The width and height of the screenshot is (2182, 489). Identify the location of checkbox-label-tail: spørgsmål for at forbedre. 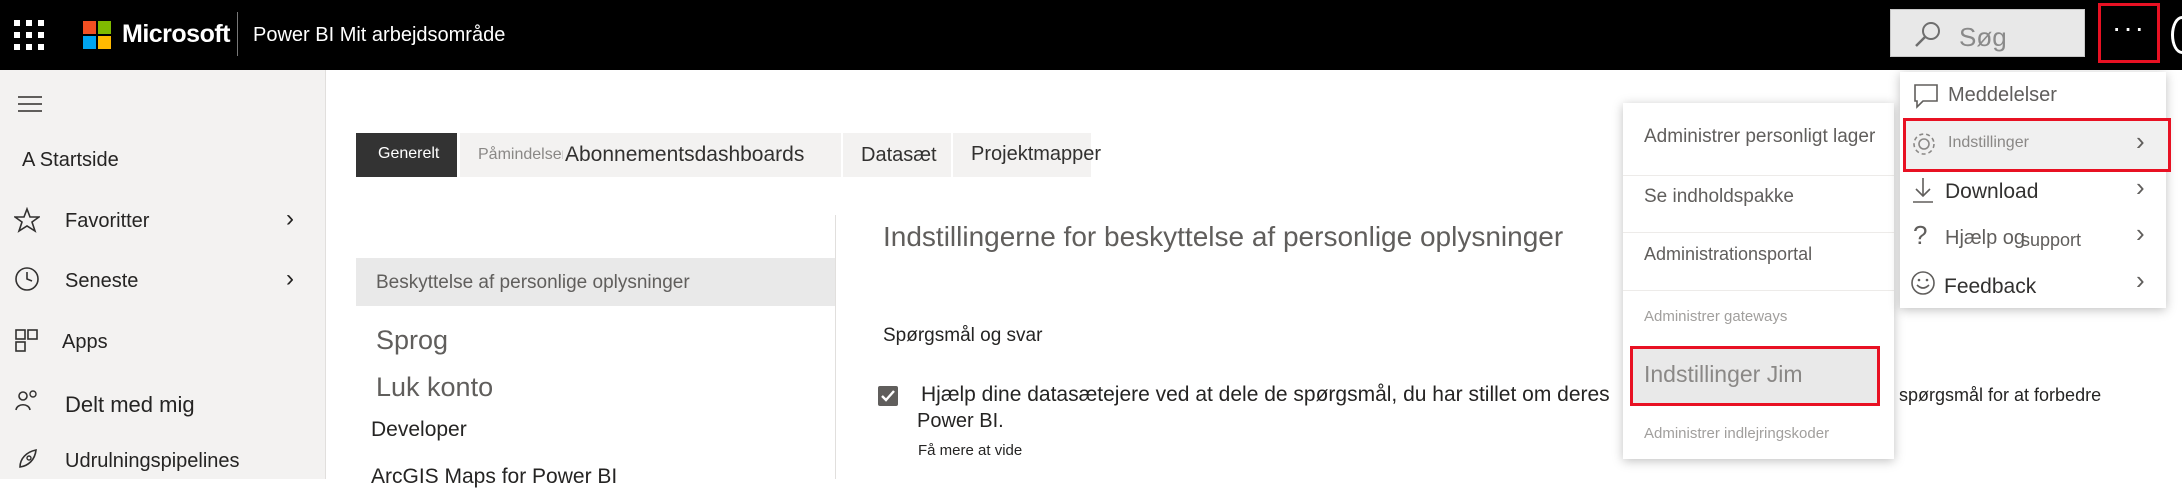
(2000, 395).